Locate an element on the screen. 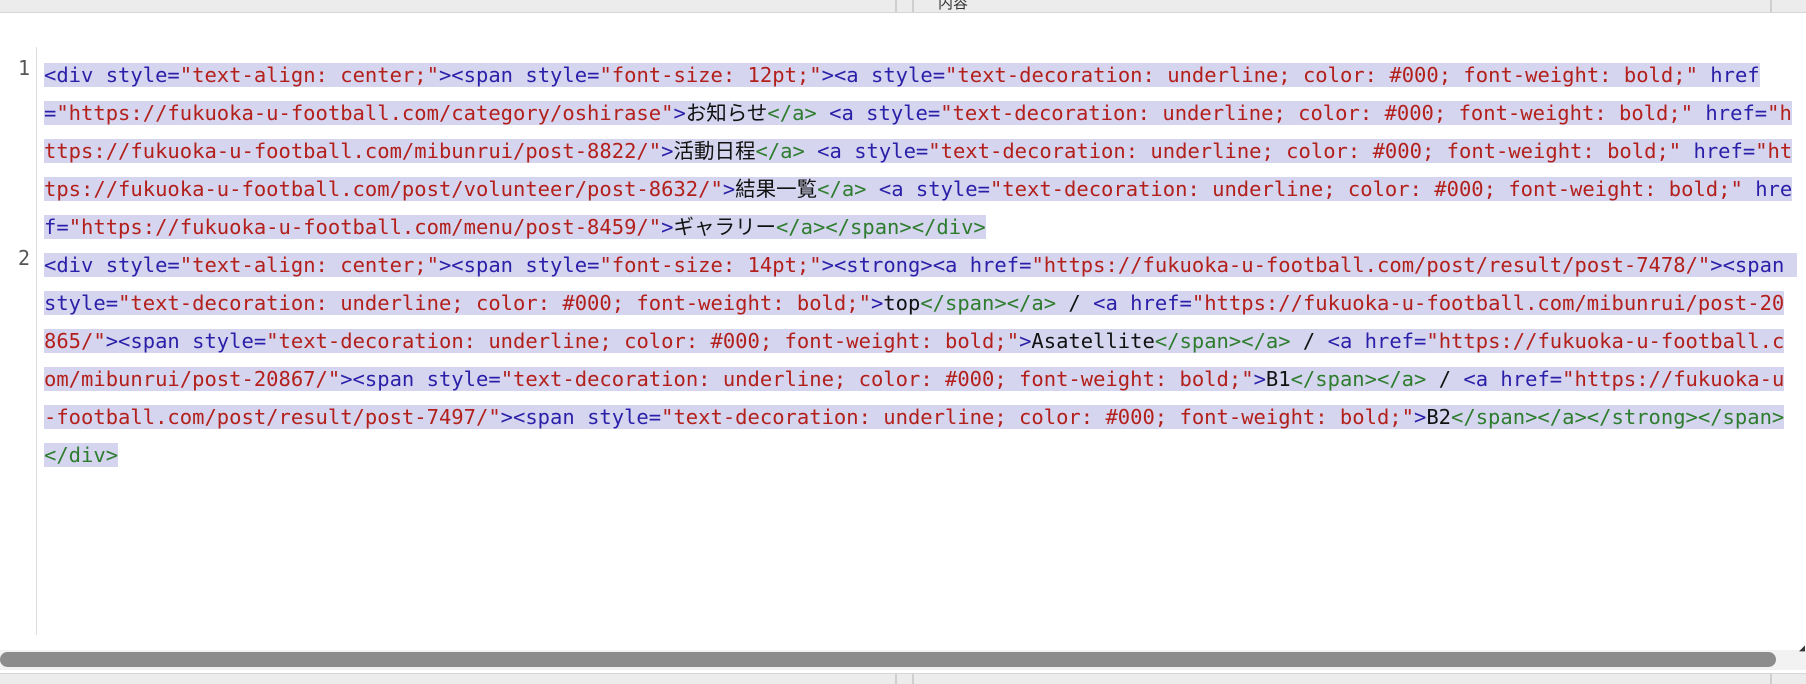 The height and width of the screenshot is (684, 1806). line-number: 2 is located at coordinates (23, 258).